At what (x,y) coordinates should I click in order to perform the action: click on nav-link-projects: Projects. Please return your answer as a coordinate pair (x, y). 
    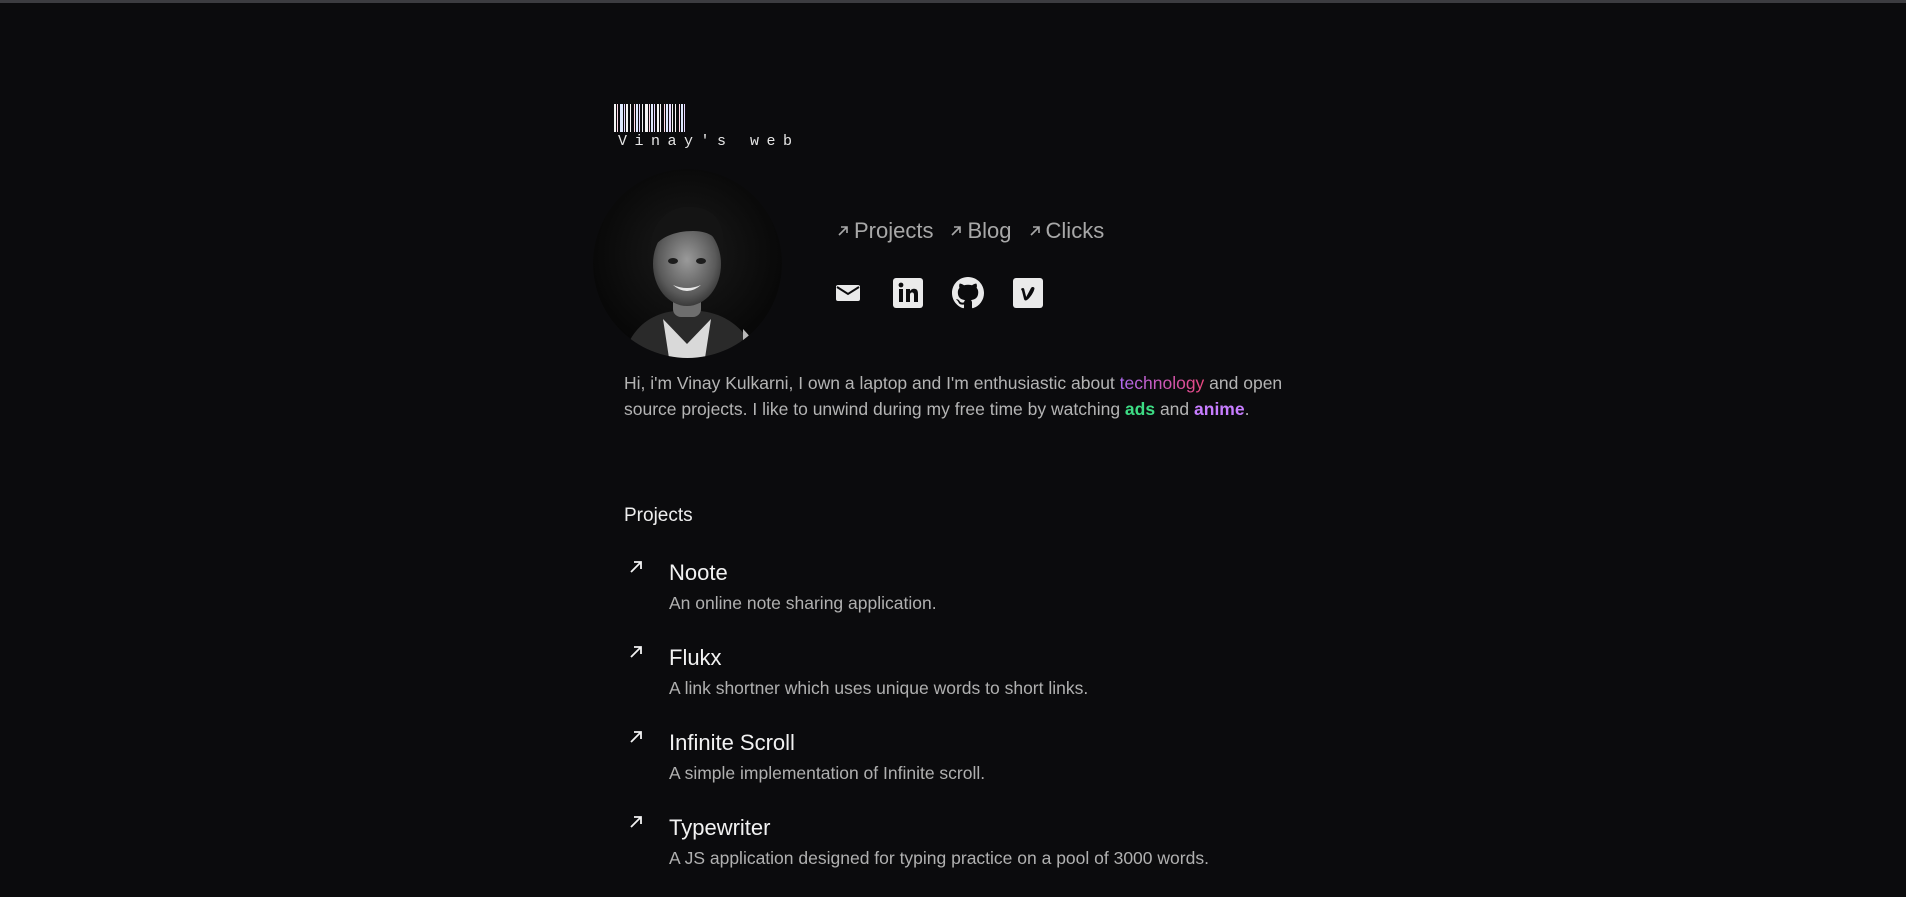
    Looking at the image, I should click on (884, 231).